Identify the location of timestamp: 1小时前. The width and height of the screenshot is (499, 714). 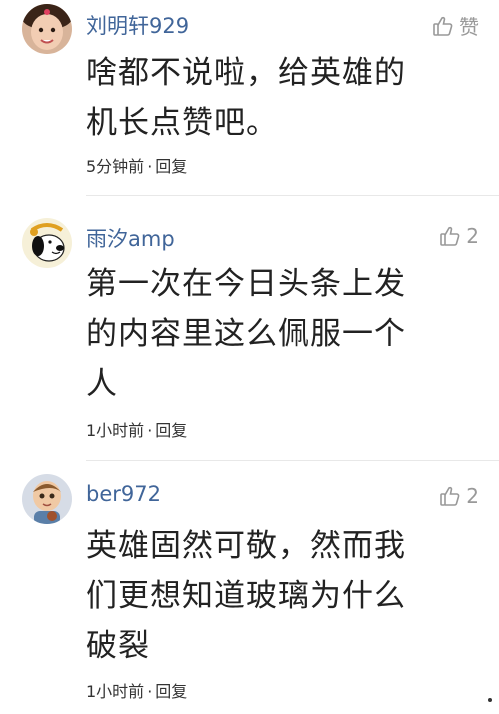
(115, 691).